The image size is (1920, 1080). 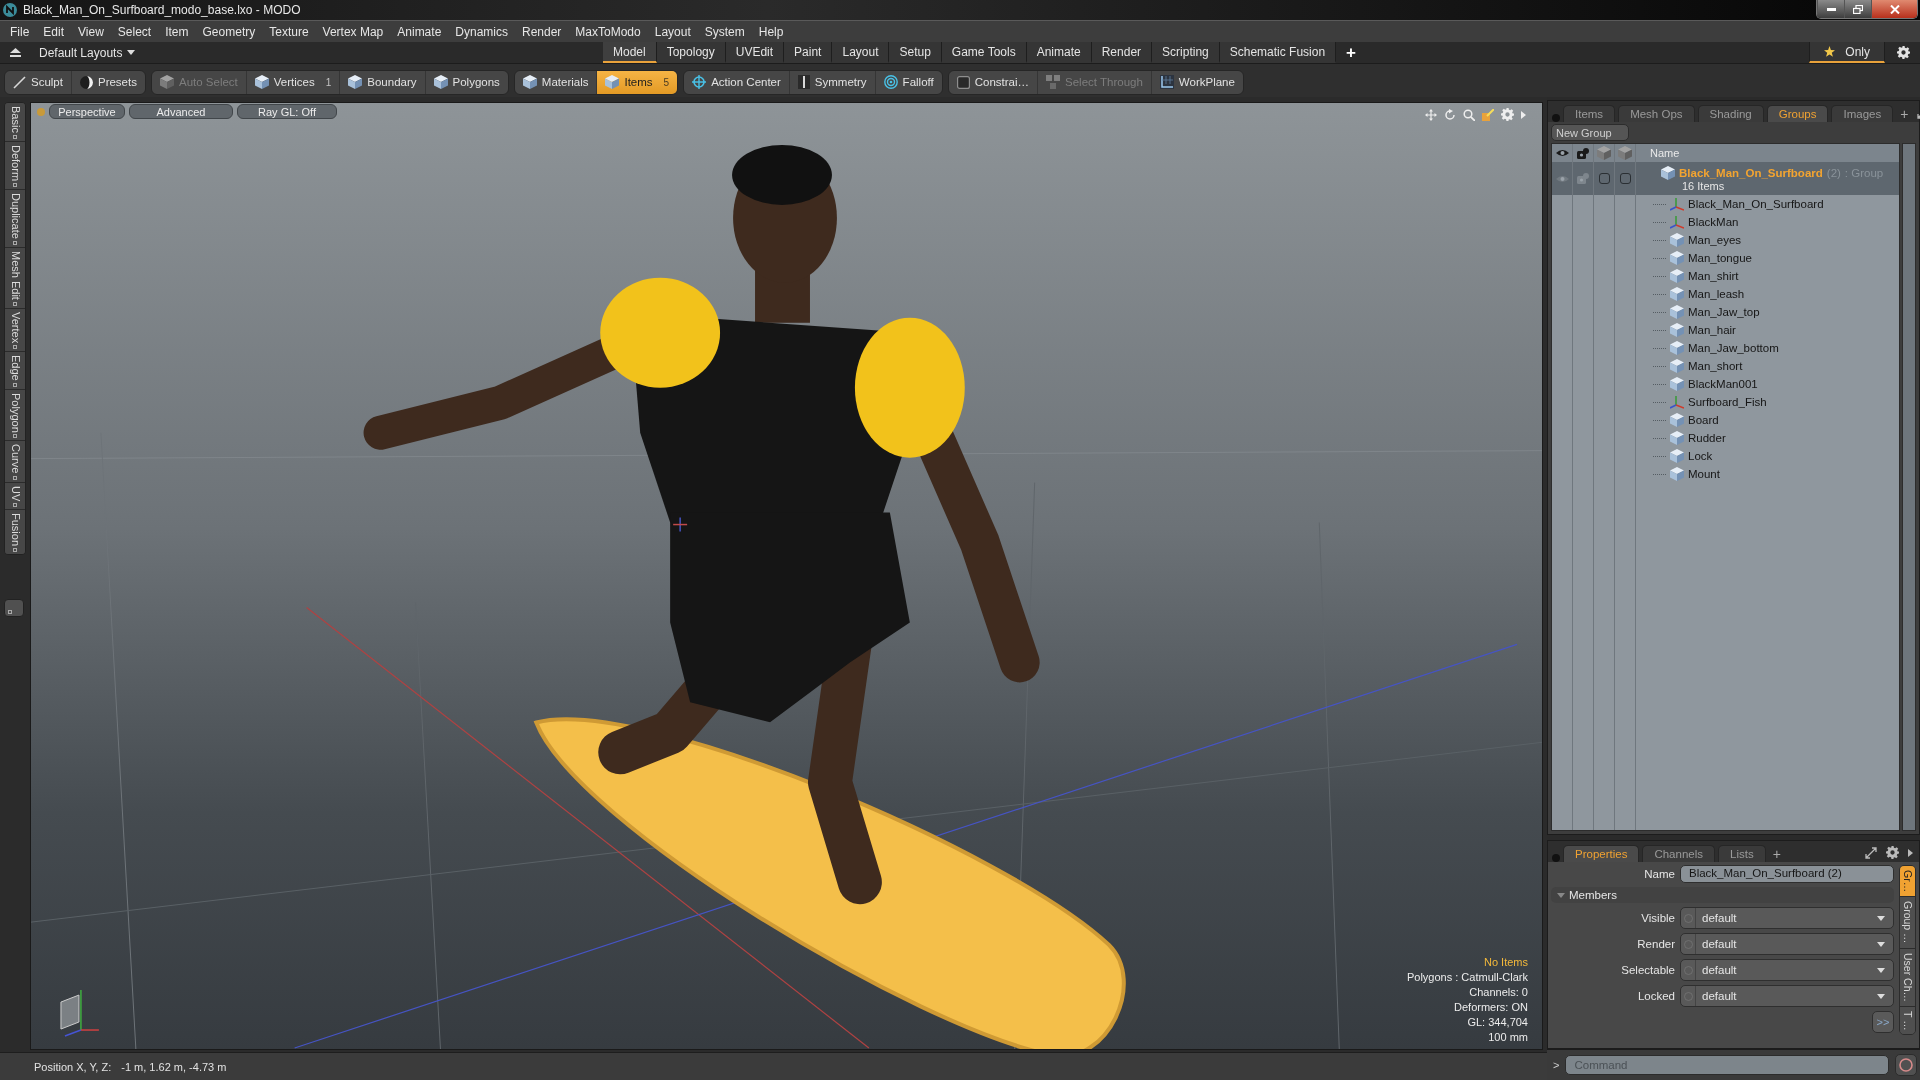 I want to click on layout-tab: Animate, so click(x=1059, y=52).